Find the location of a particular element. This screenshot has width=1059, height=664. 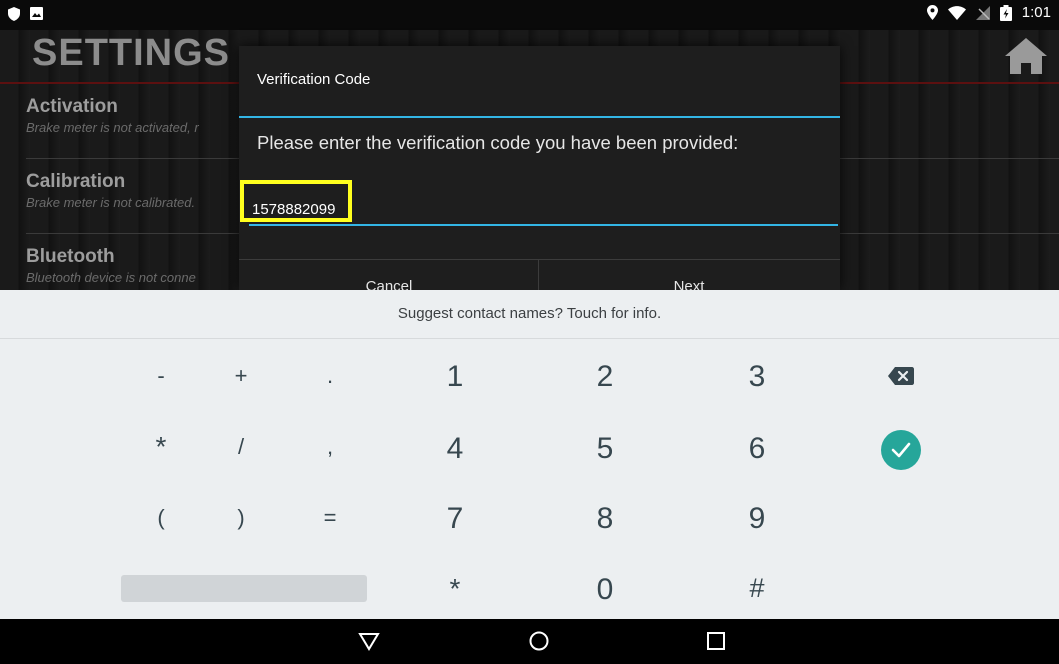

key-3: 3 is located at coordinates (757, 377).